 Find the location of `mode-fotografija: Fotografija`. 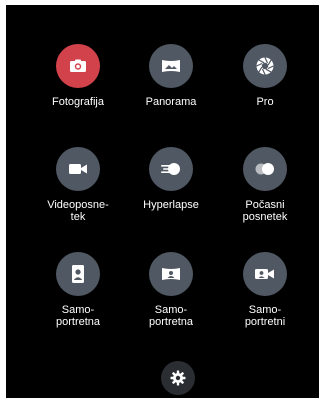

mode-fotografija: Fotografija is located at coordinates (78, 76).